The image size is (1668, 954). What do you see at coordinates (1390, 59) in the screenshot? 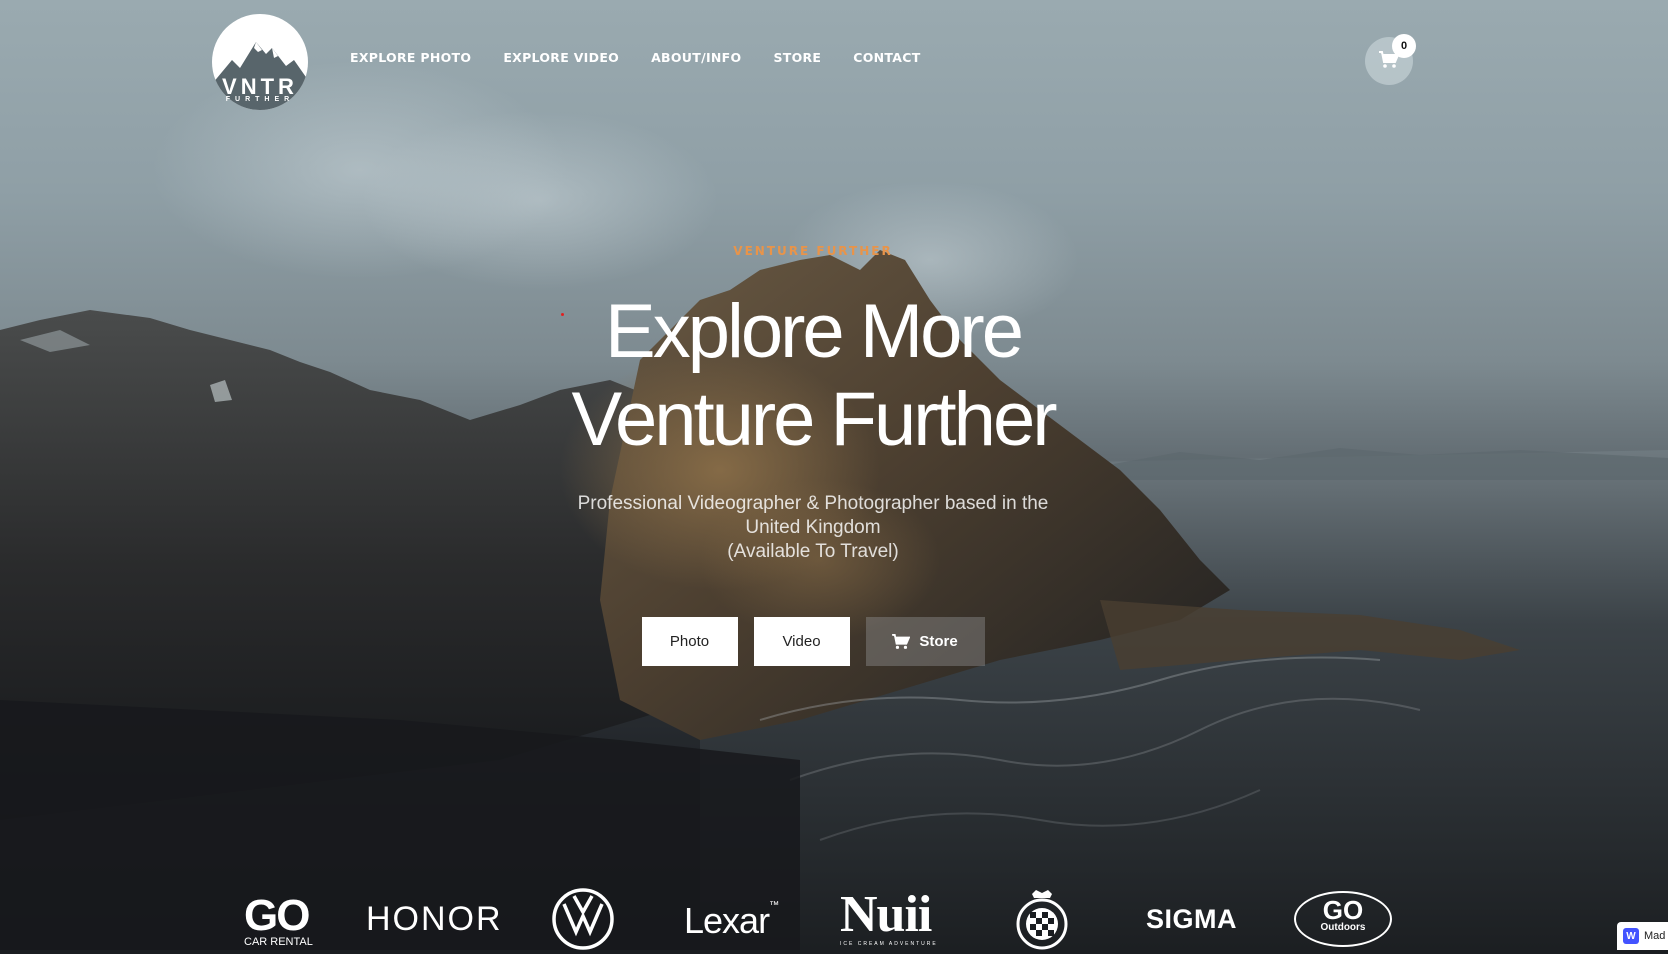
I see `cart-button: 0` at bounding box center [1390, 59].